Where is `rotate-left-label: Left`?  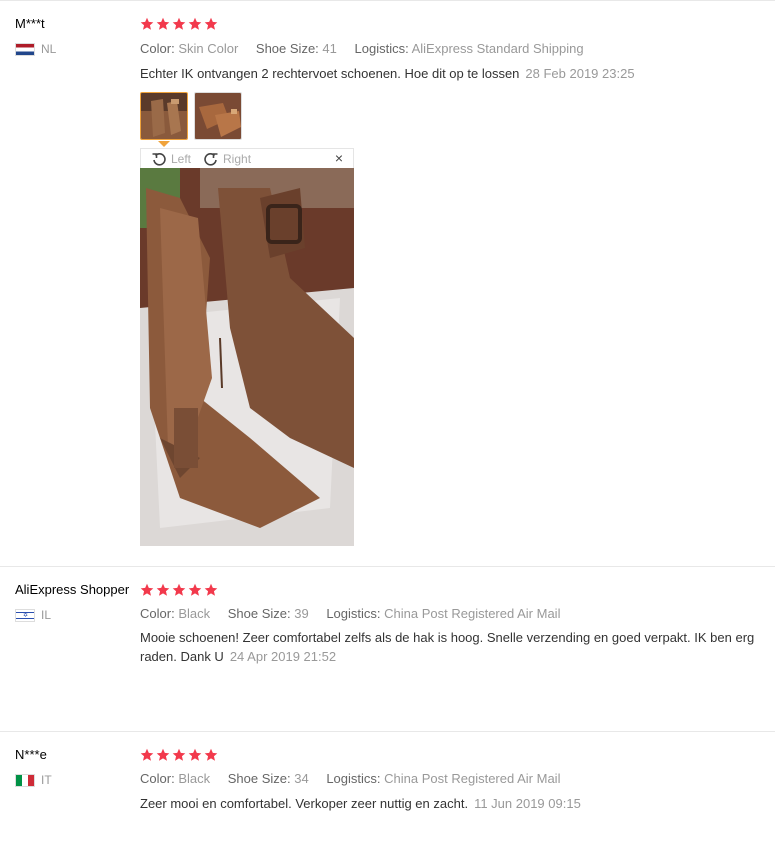
rotate-left-label: Left is located at coordinates (181, 158).